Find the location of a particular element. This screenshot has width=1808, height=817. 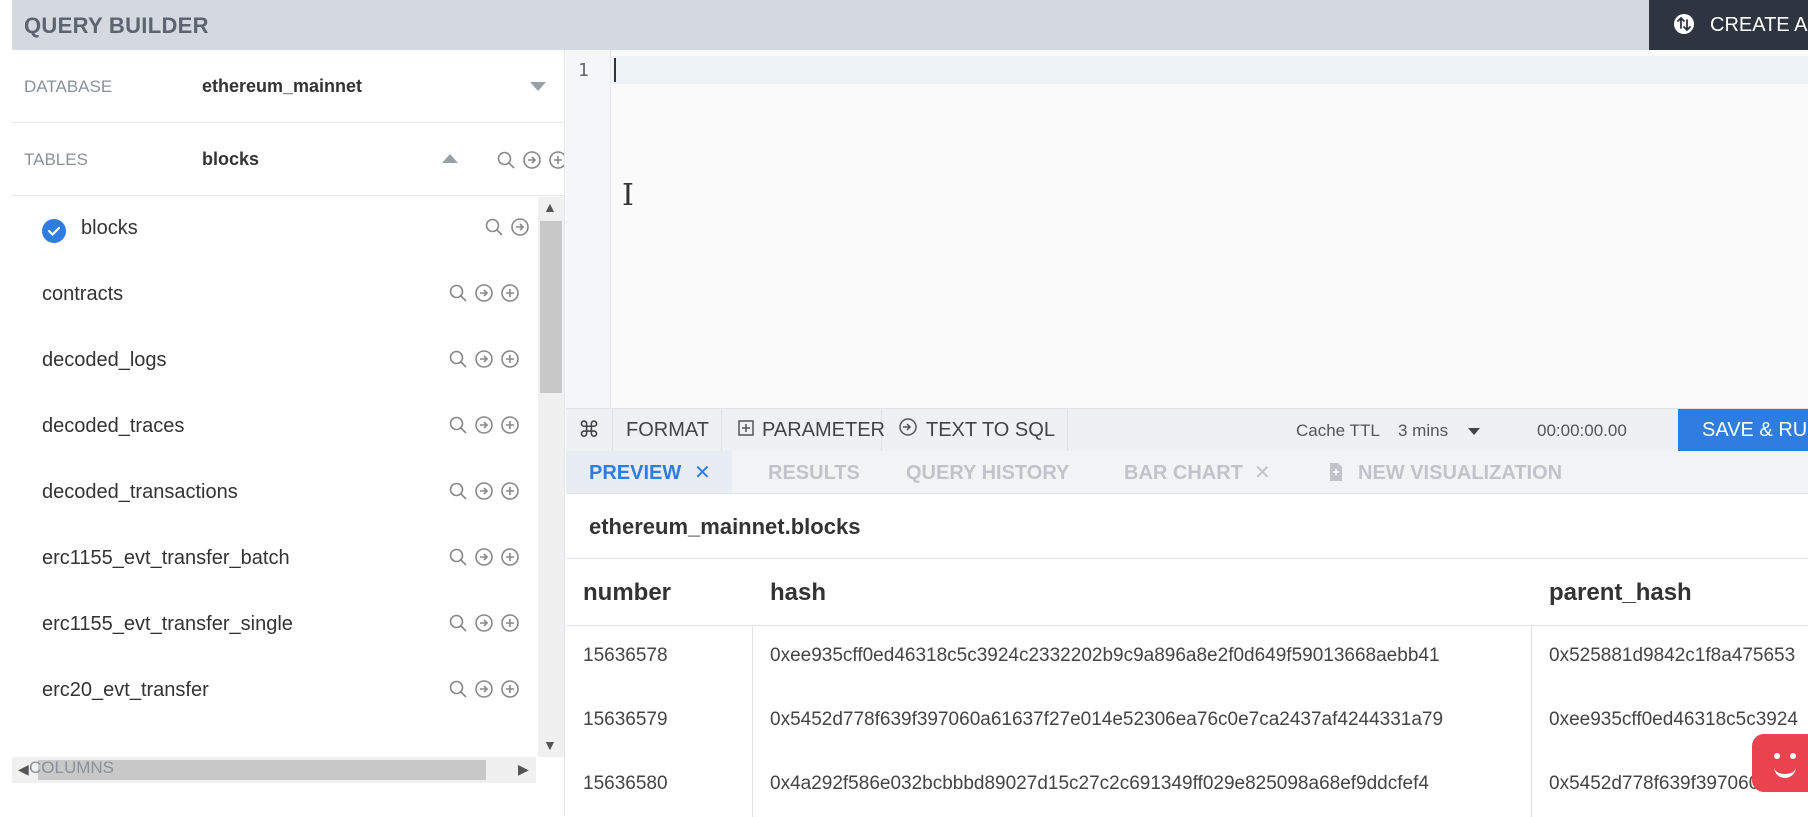

scroll-left-icon: ◀ is located at coordinates (23, 769).